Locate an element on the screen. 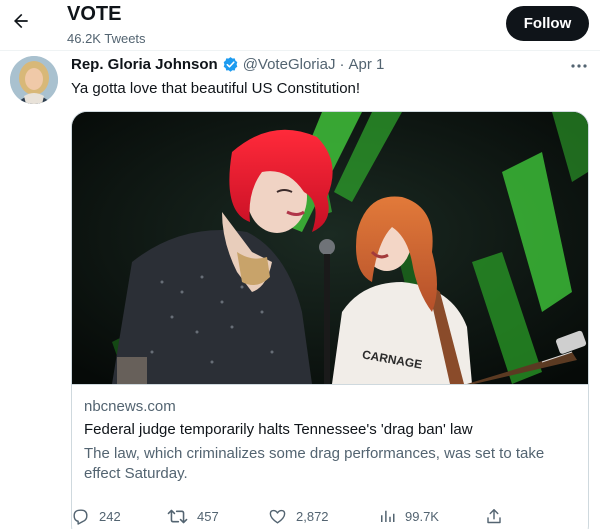 The height and width of the screenshot is (529, 600). action-bar: 242 457 2,872 99.7K is located at coordinates (300, 515).